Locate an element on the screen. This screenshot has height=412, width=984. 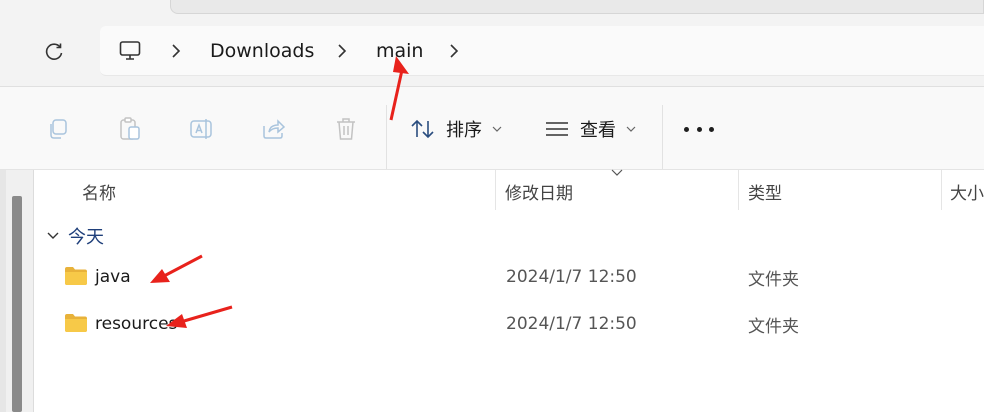
annotation-arrow-main is located at coordinates (399, 88).